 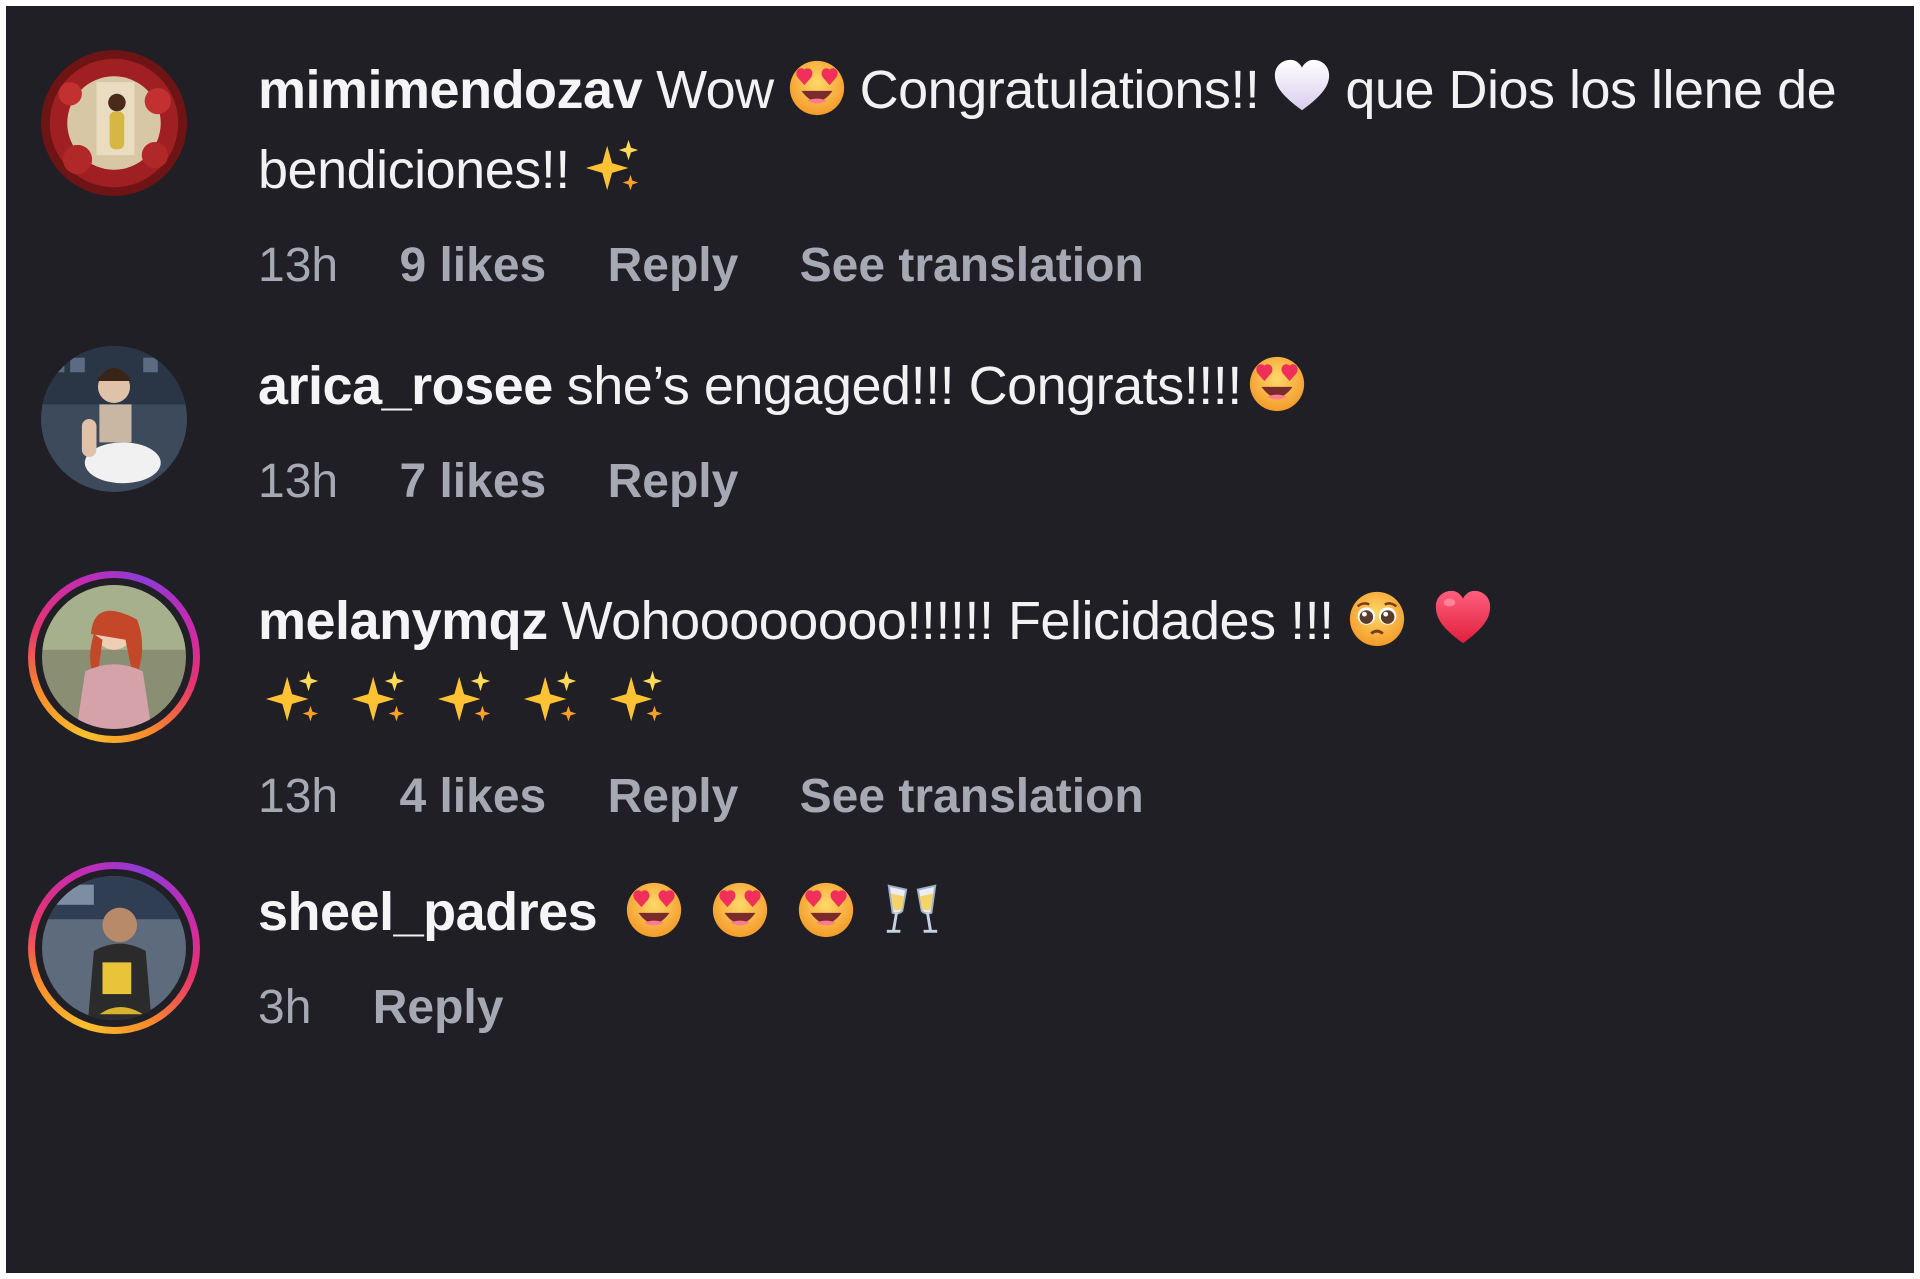 I want to click on likes-count: 7 likes, so click(x=472, y=481).